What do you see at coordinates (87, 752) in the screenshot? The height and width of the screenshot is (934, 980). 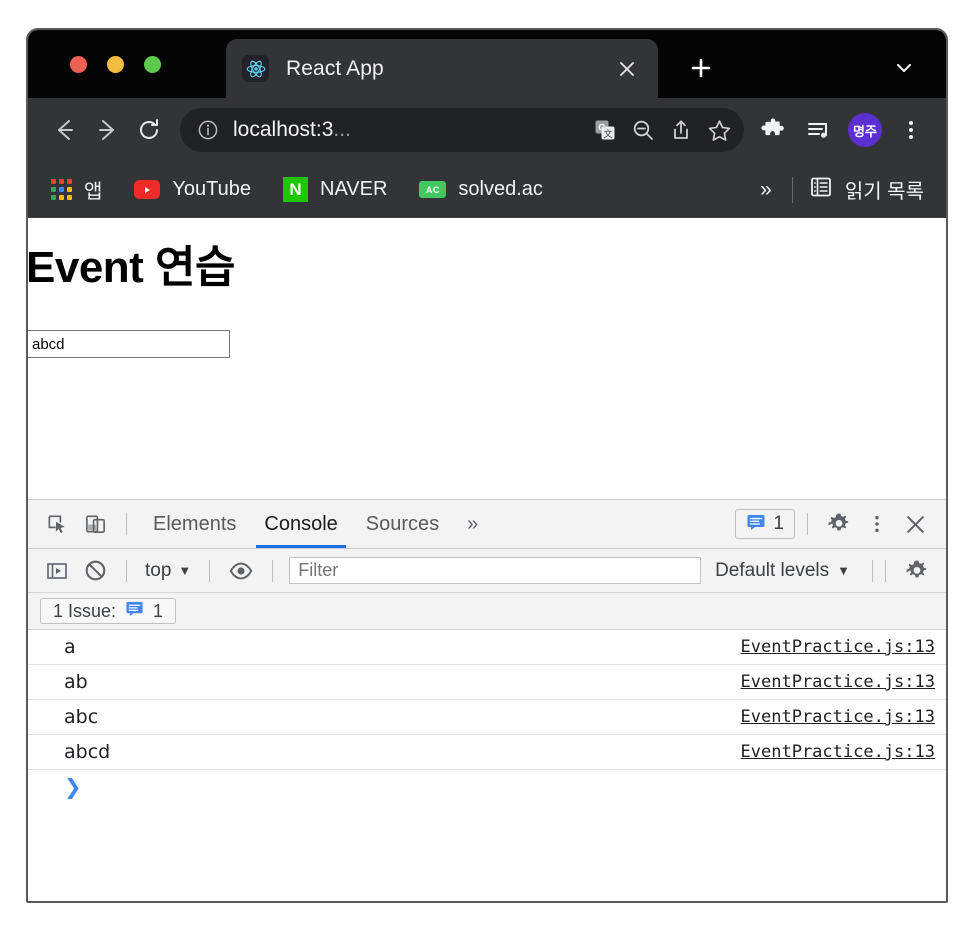 I see `console-message-text: abcd` at bounding box center [87, 752].